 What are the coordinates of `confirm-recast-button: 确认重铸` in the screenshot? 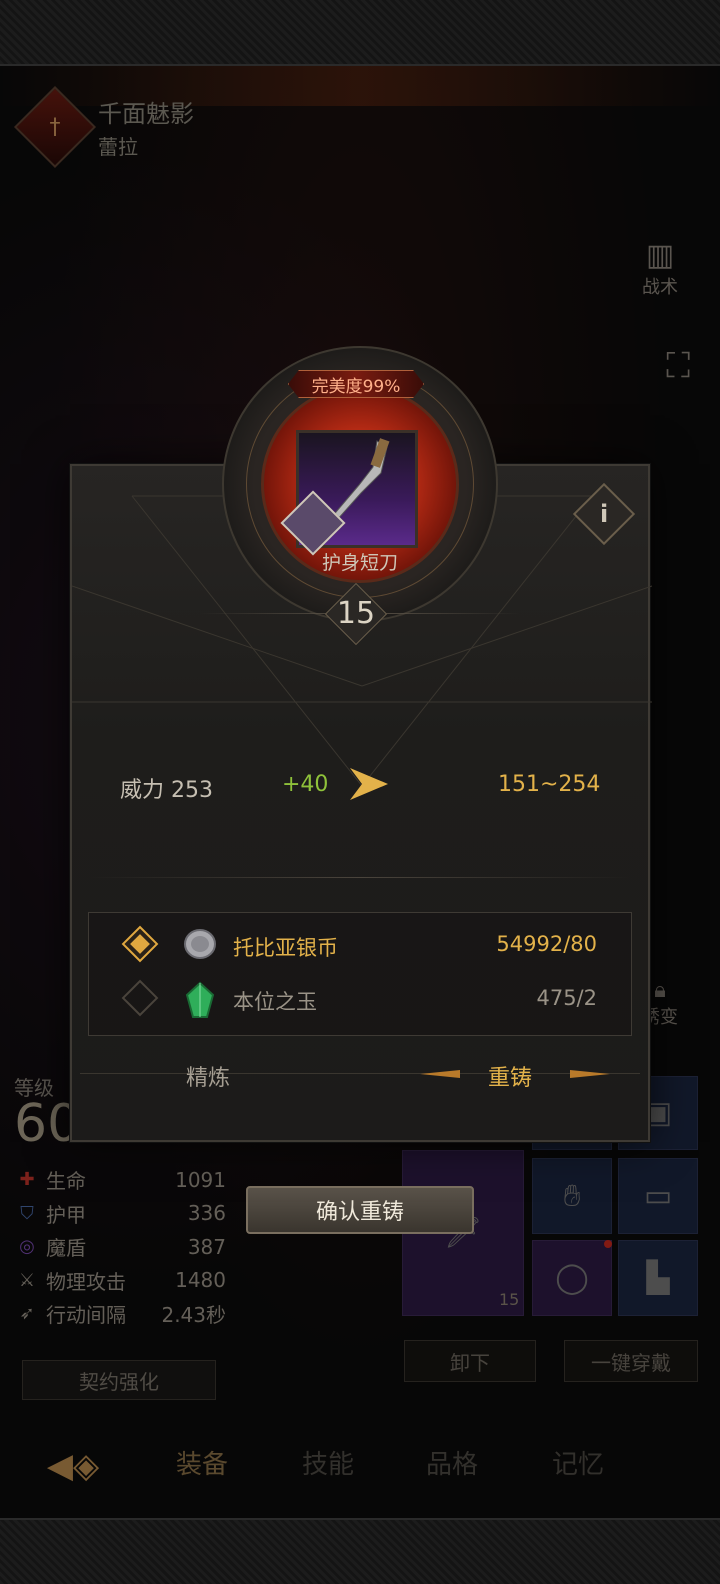 It's located at (360, 1210).